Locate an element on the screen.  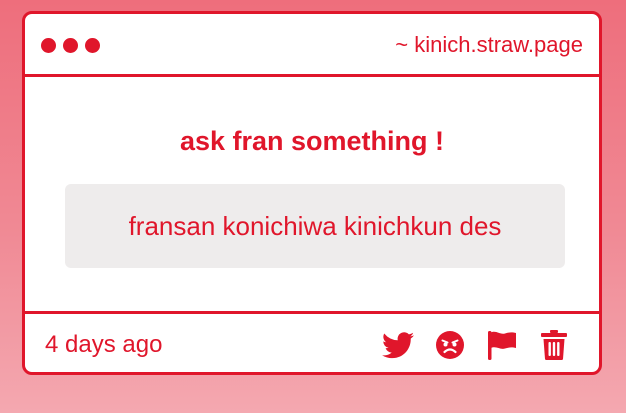
window-dots is located at coordinates (70, 45).